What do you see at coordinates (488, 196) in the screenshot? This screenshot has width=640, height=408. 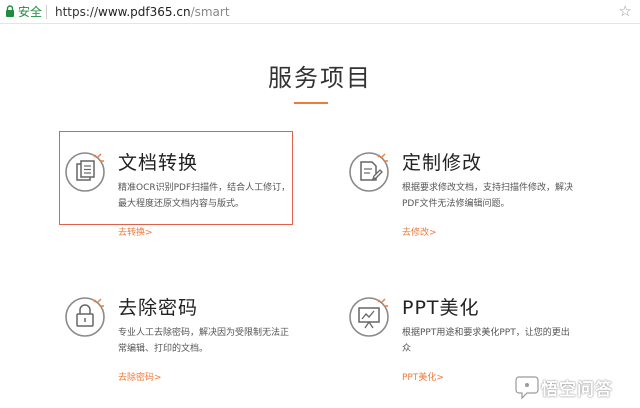 I see `service-description: 根据要求修改文档，支持扫描件修改，解决PDF文件无法修编辑问题。` at bounding box center [488, 196].